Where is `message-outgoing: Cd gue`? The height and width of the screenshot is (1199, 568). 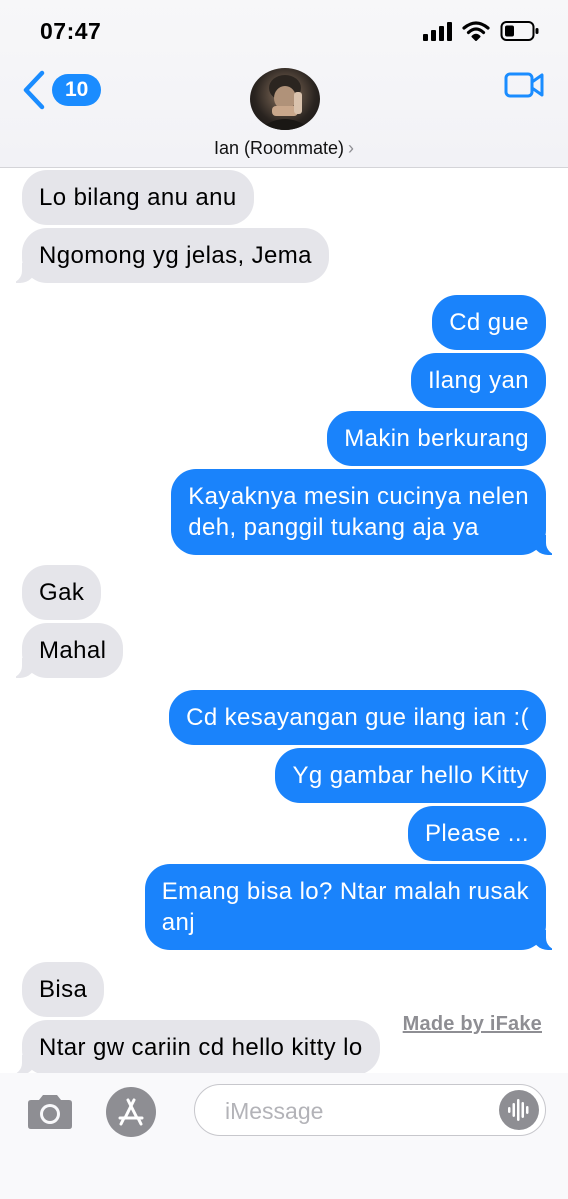
message-outgoing: Cd gue is located at coordinates (489, 322).